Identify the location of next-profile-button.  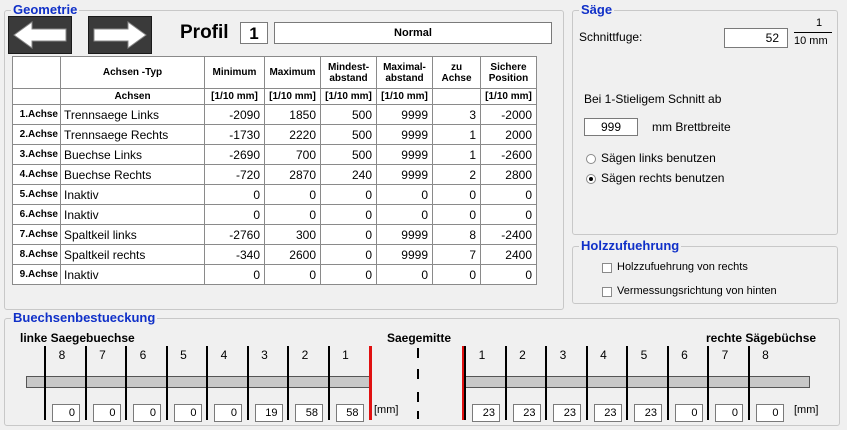
(120, 35).